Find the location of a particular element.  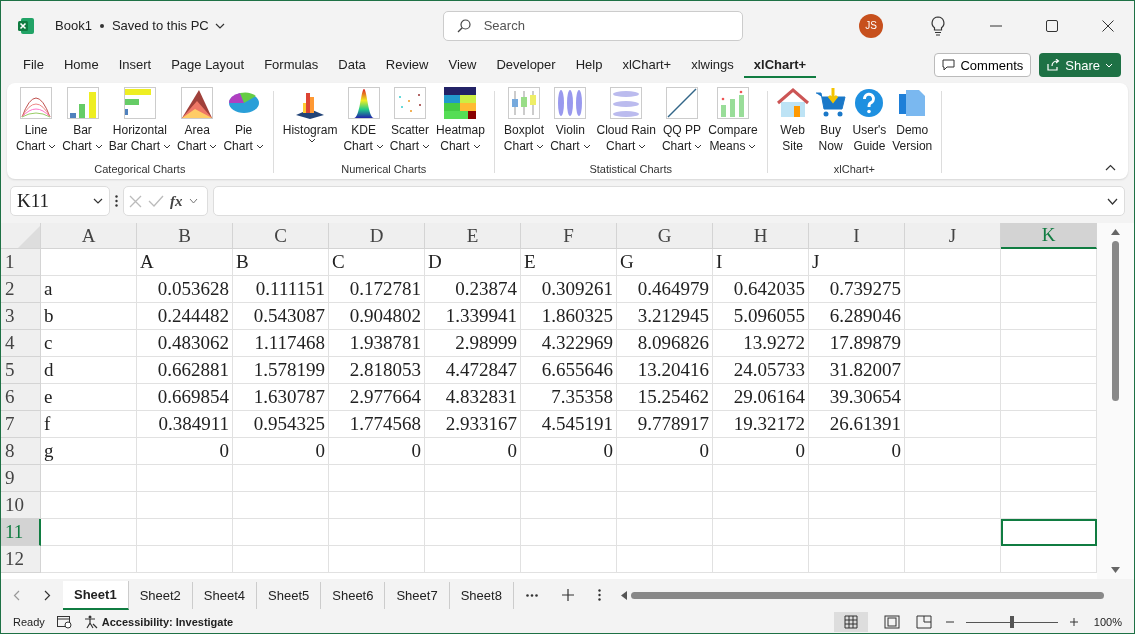

comments-button: Comments is located at coordinates (983, 65).